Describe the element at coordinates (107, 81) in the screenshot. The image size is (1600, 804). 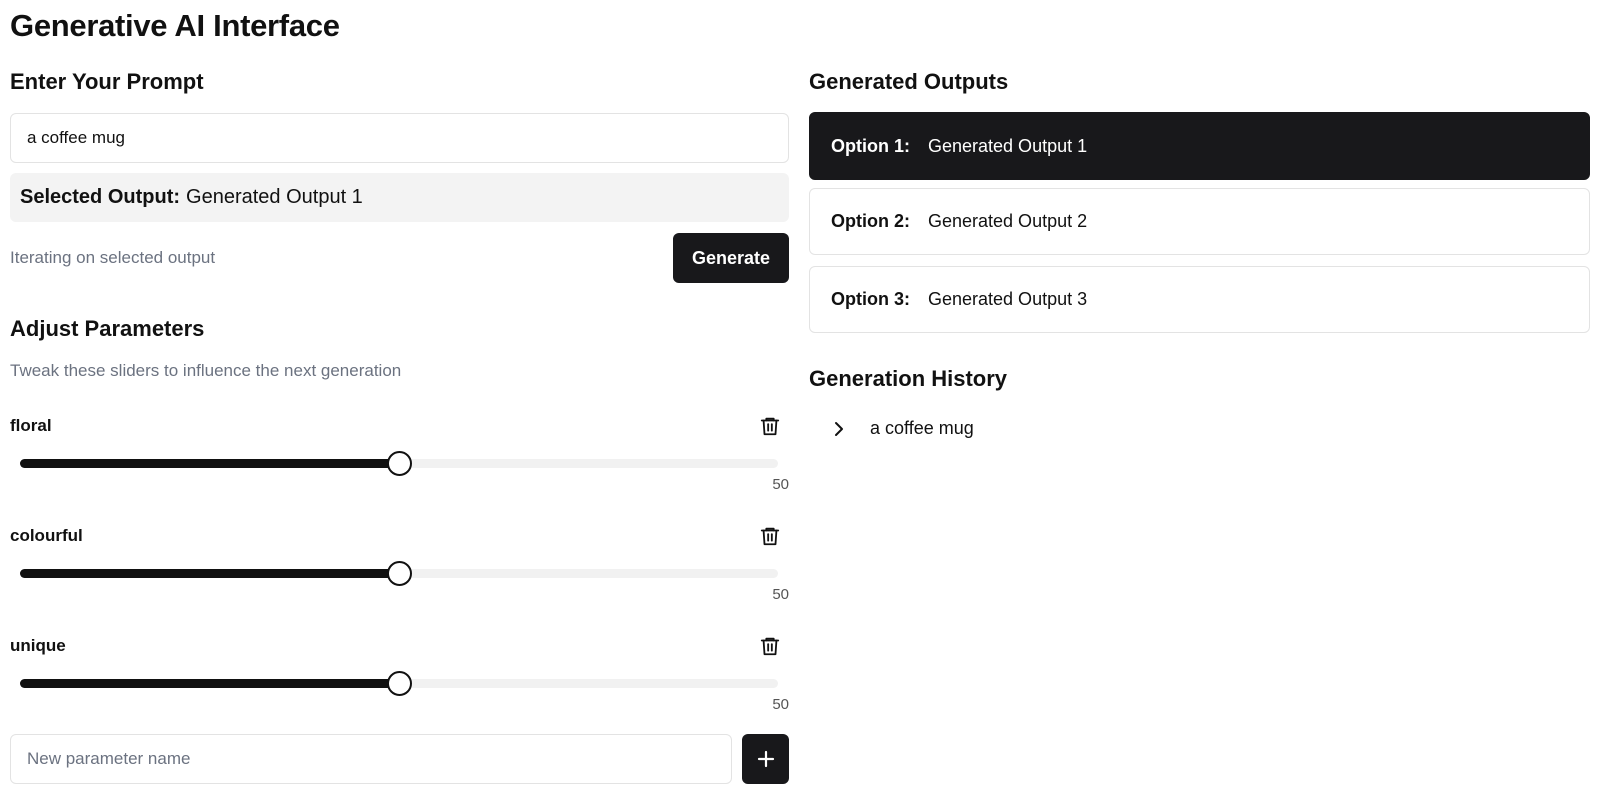
I see `prompt-heading: Enter Your Prompt` at that location.